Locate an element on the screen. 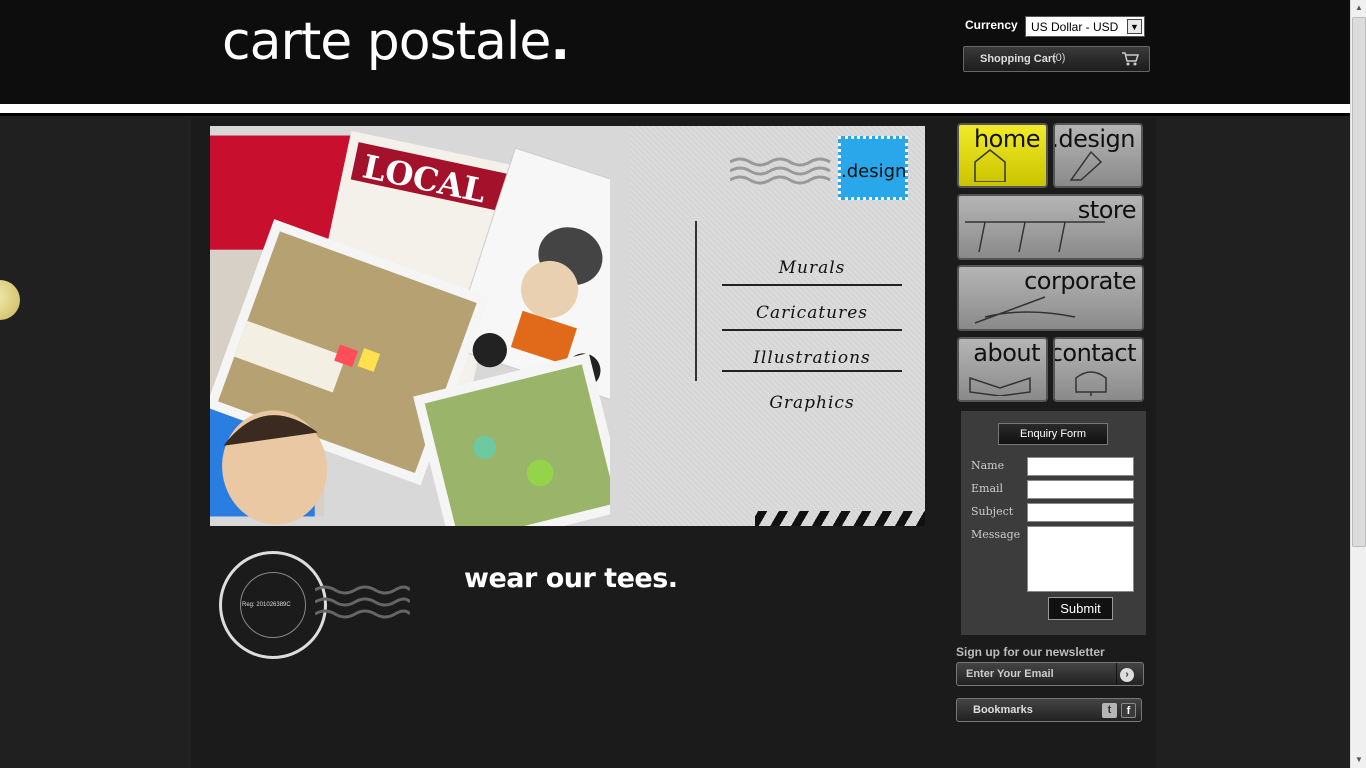 This screenshot has width=1366, height=768. nav-home-tile: home is located at coordinates (1002, 155).